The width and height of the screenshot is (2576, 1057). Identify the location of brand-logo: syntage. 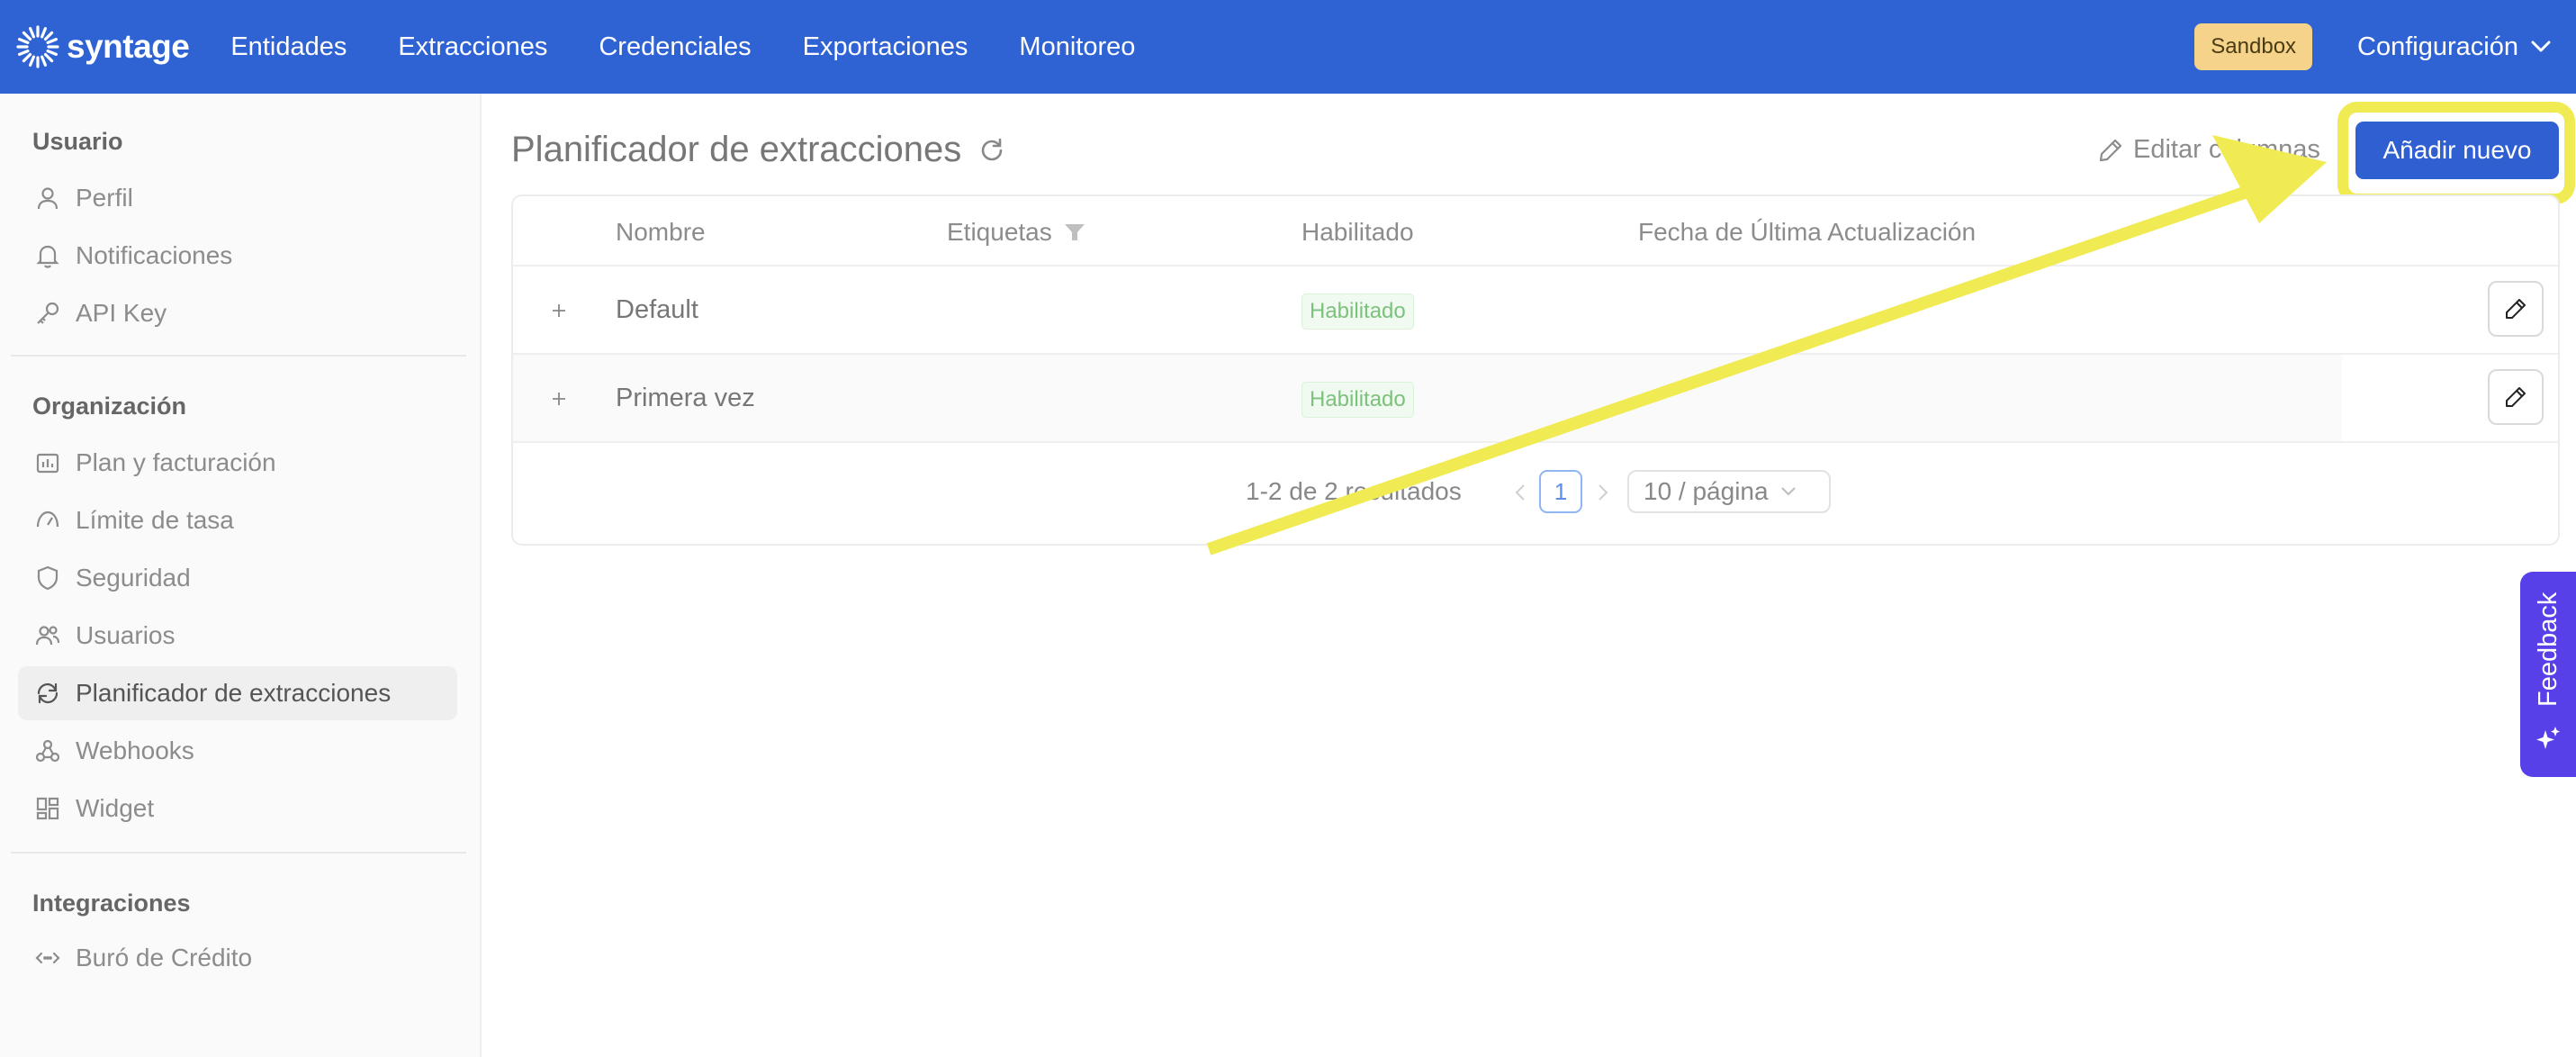
(102, 47).